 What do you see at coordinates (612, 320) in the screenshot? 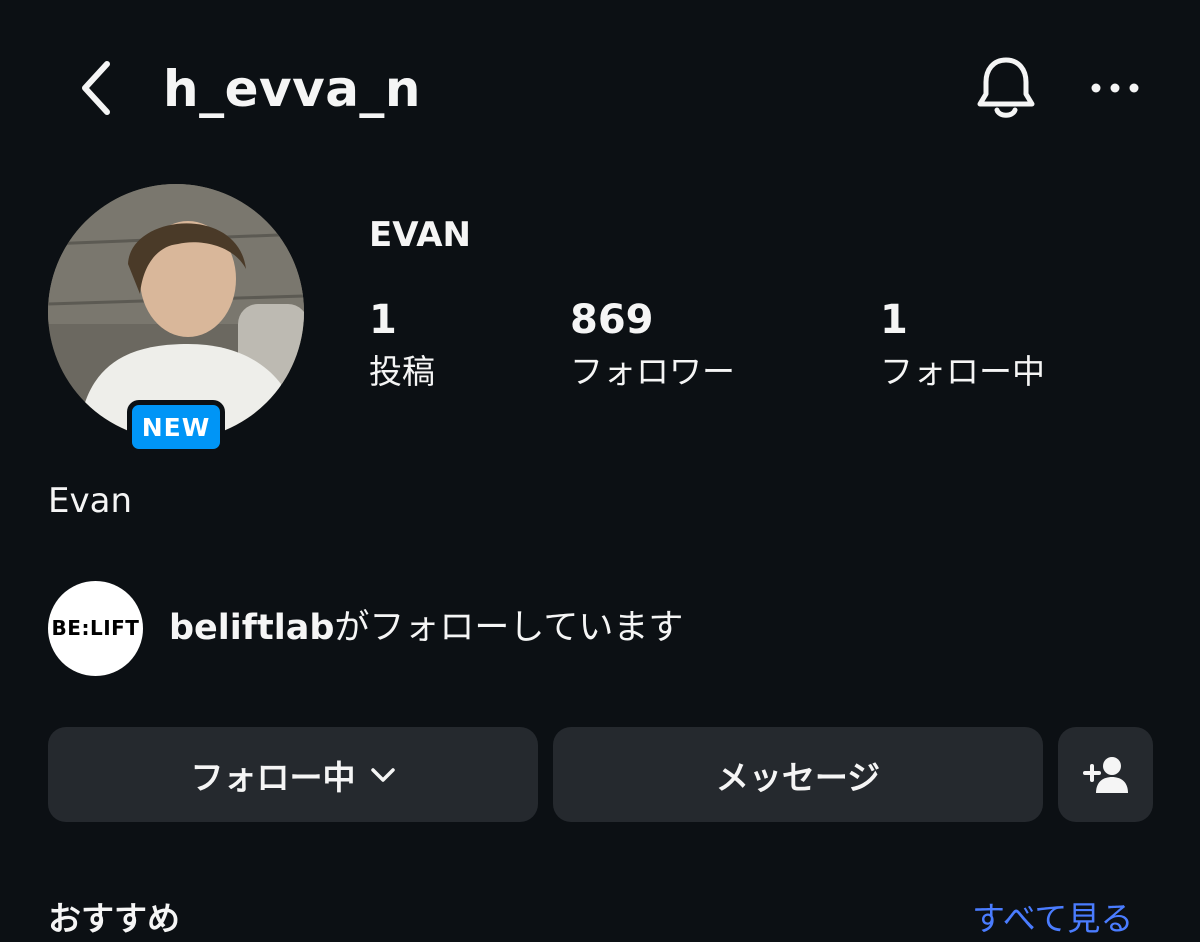
I see `stat-count: 869` at bounding box center [612, 320].